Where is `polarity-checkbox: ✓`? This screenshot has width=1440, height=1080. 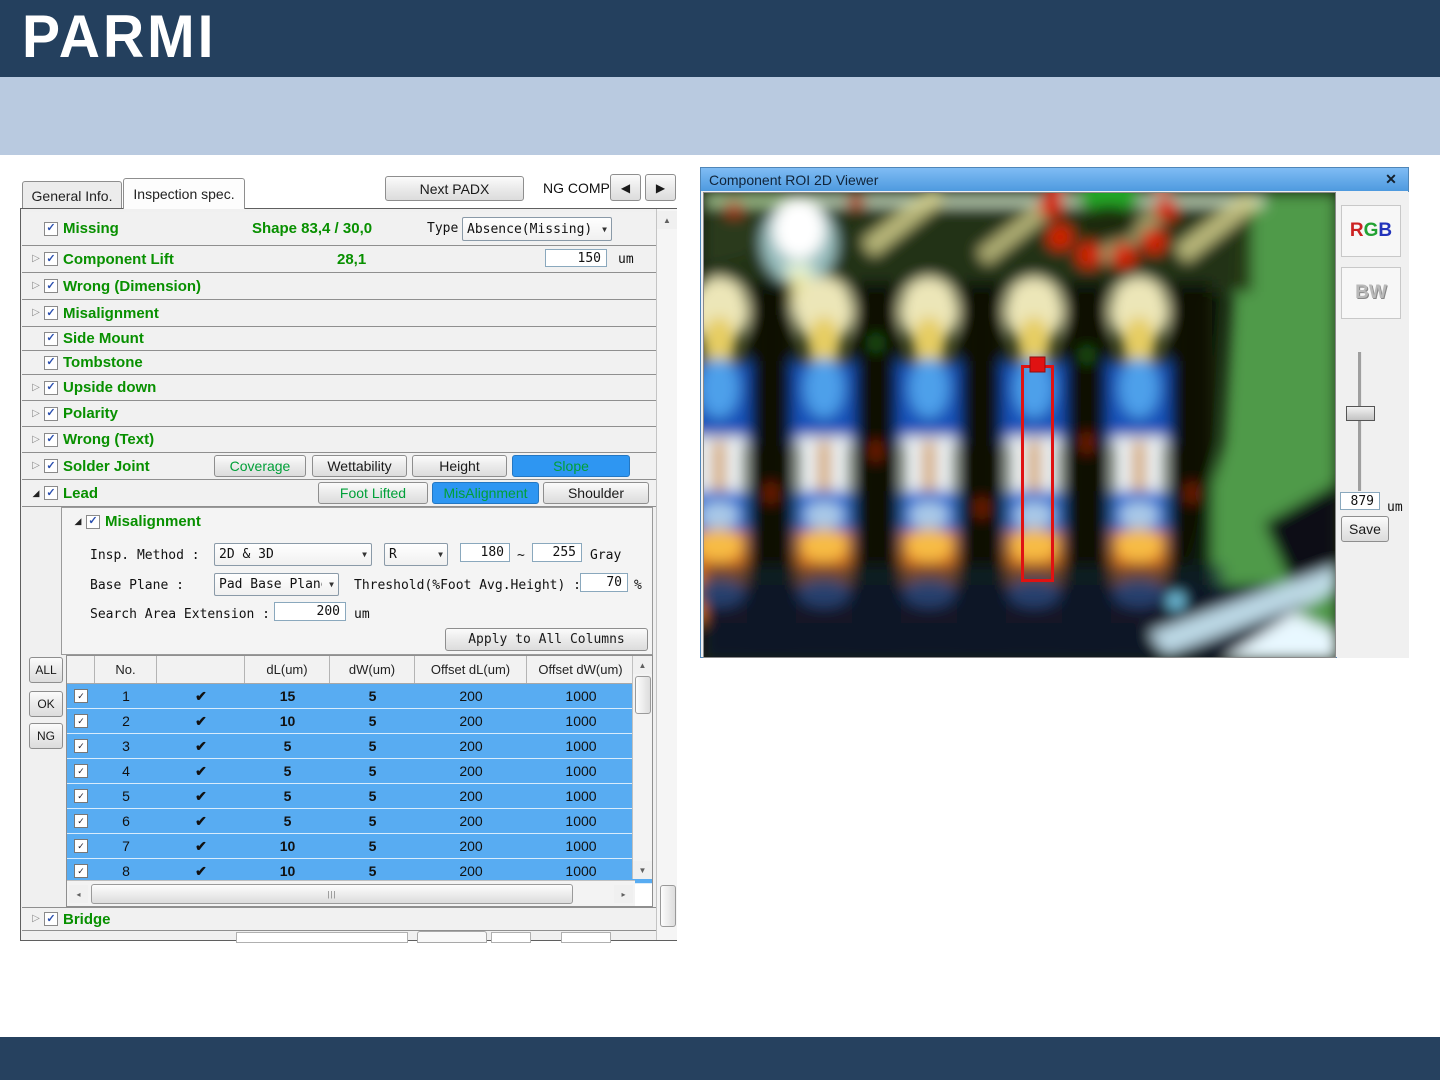
polarity-checkbox: ✓ is located at coordinates (51, 413).